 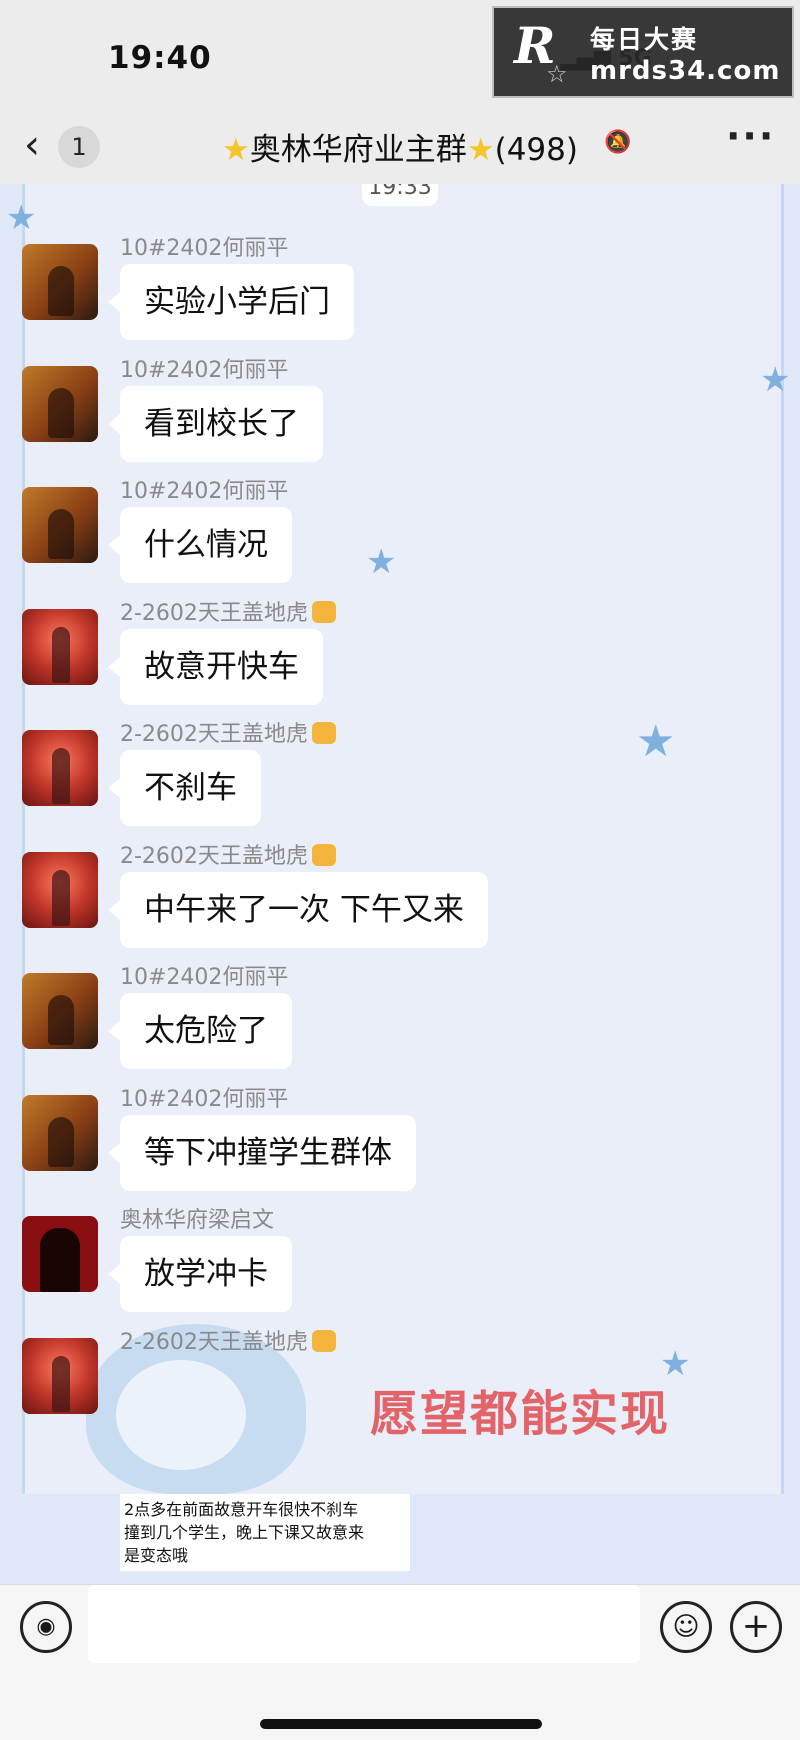 What do you see at coordinates (400, 1262) in the screenshot?
I see `message-row: 奥林华府梁启文放学冲卡` at bounding box center [400, 1262].